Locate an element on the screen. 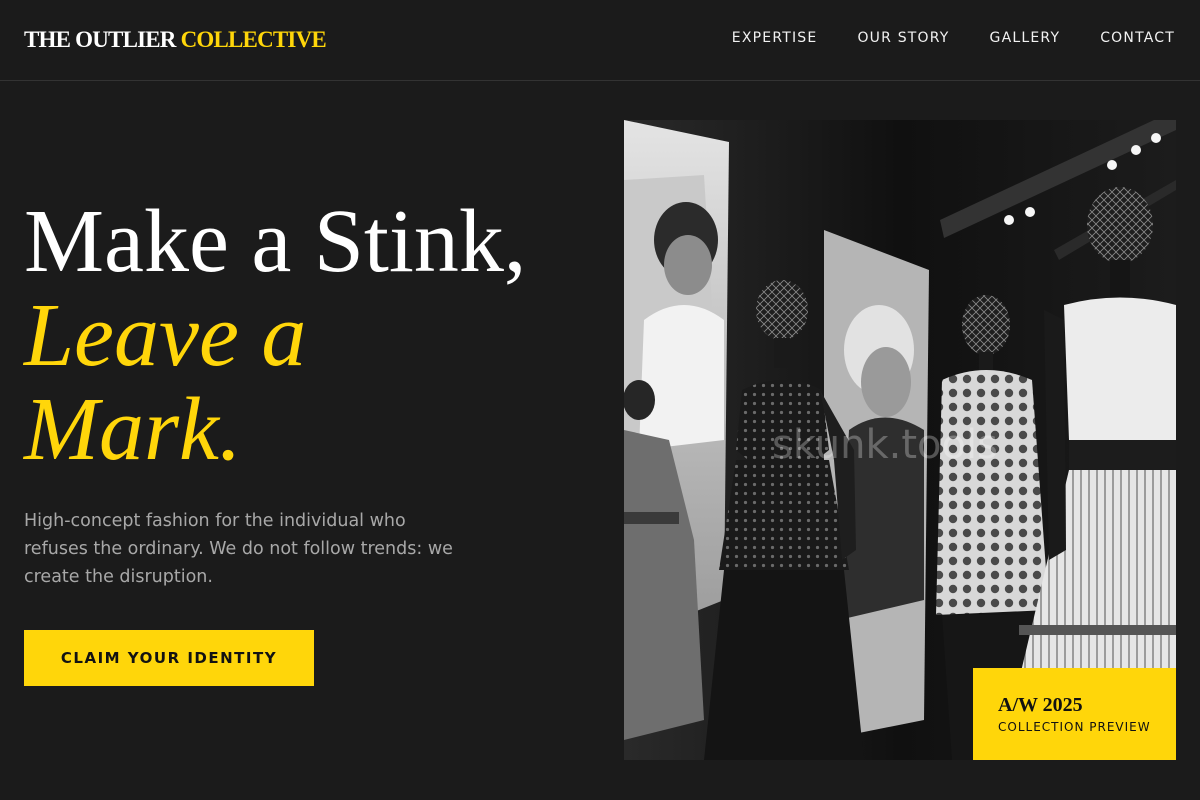 The image size is (1200, 800). nav-item-gallery: GALLERY is located at coordinates (1025, 38).